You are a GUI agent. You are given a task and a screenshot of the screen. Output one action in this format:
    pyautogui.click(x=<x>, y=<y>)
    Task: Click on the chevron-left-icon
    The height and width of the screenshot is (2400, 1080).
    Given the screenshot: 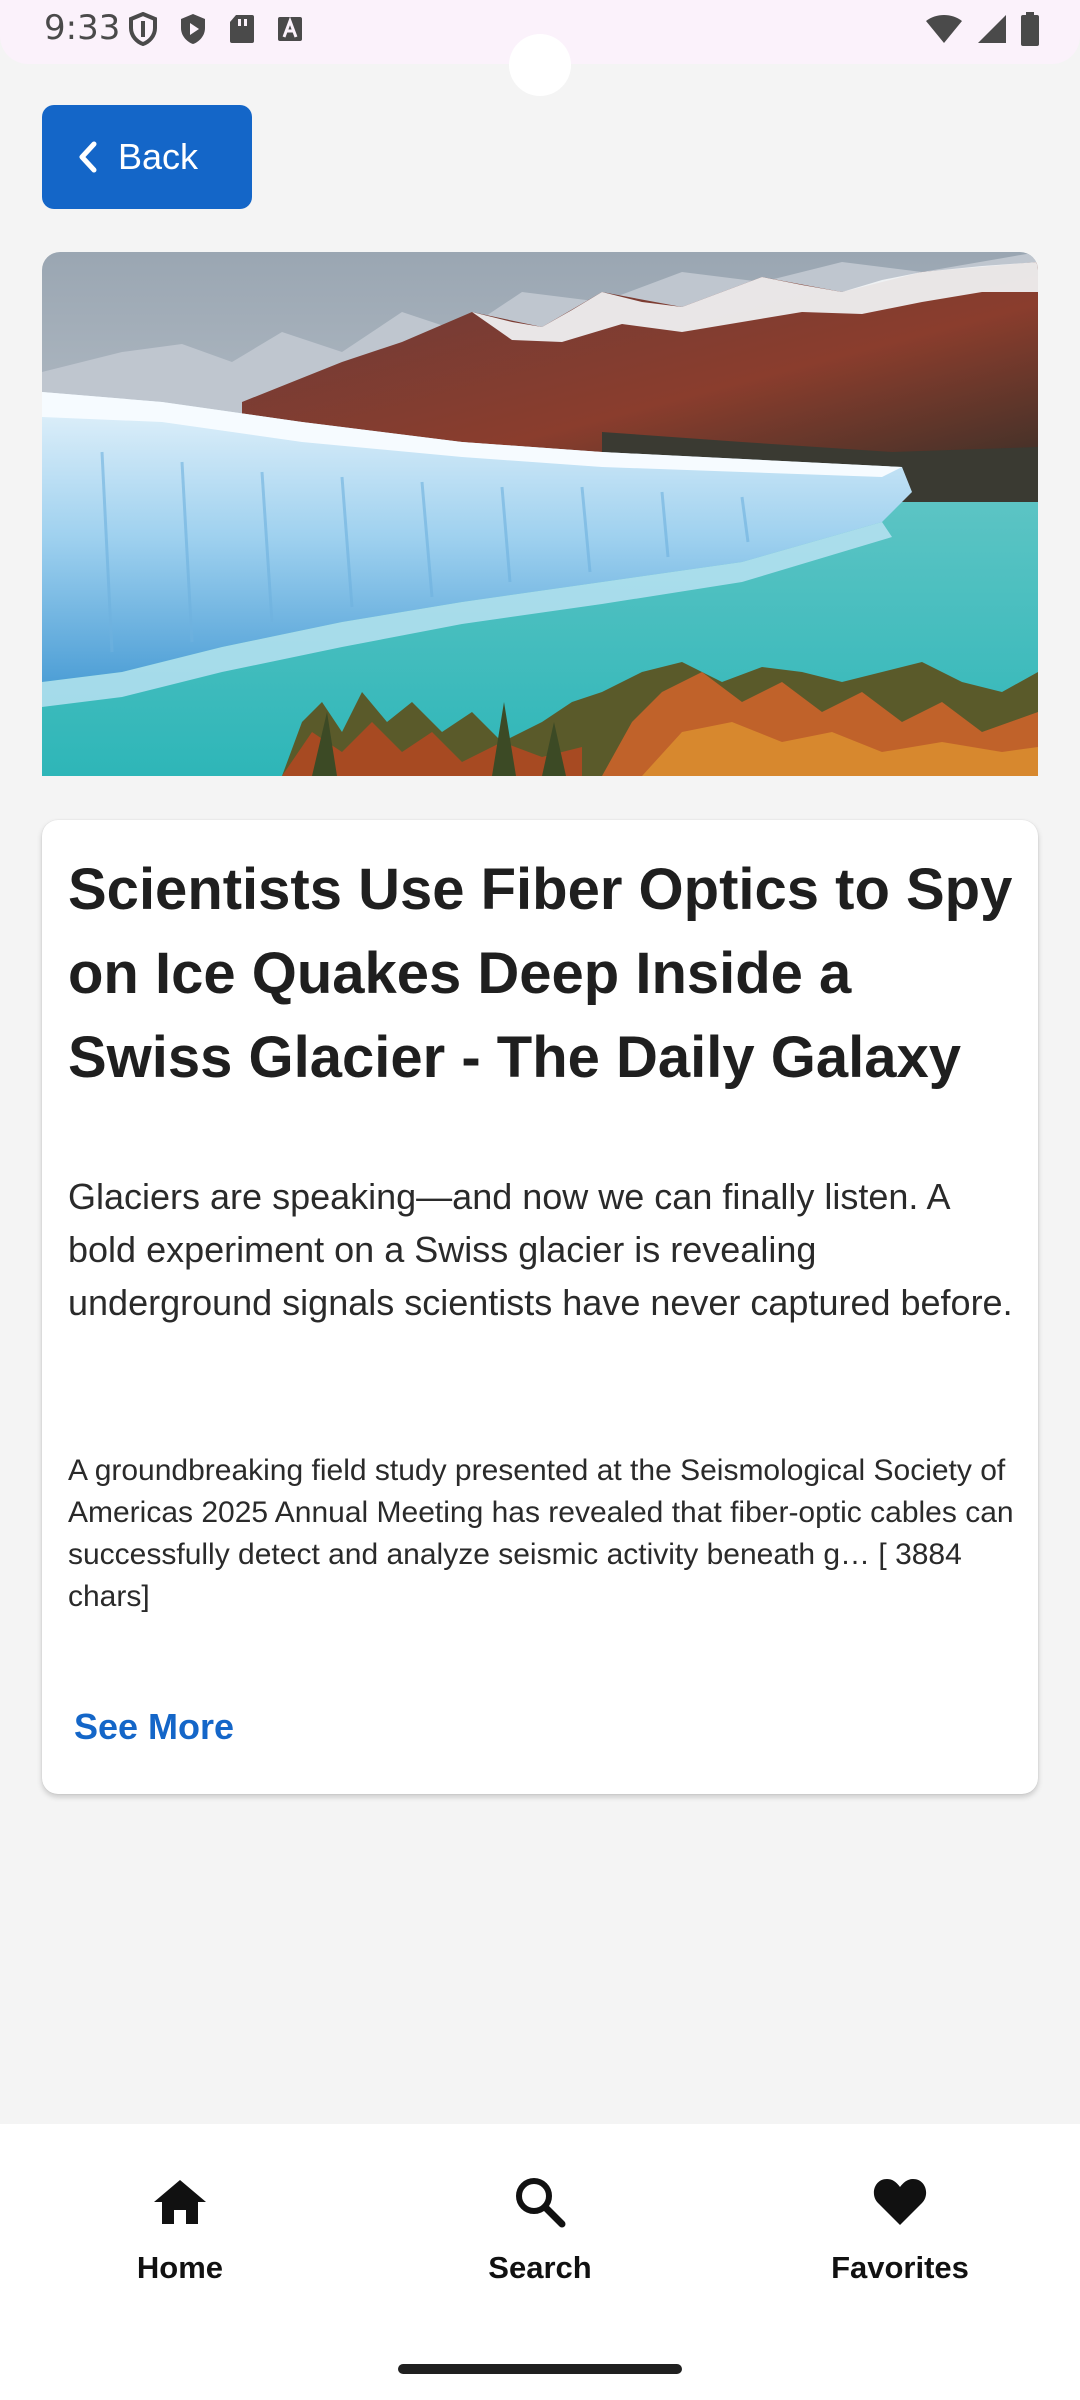 What is the action you would take?
    pyautogui.click(x=88, y=157)
    